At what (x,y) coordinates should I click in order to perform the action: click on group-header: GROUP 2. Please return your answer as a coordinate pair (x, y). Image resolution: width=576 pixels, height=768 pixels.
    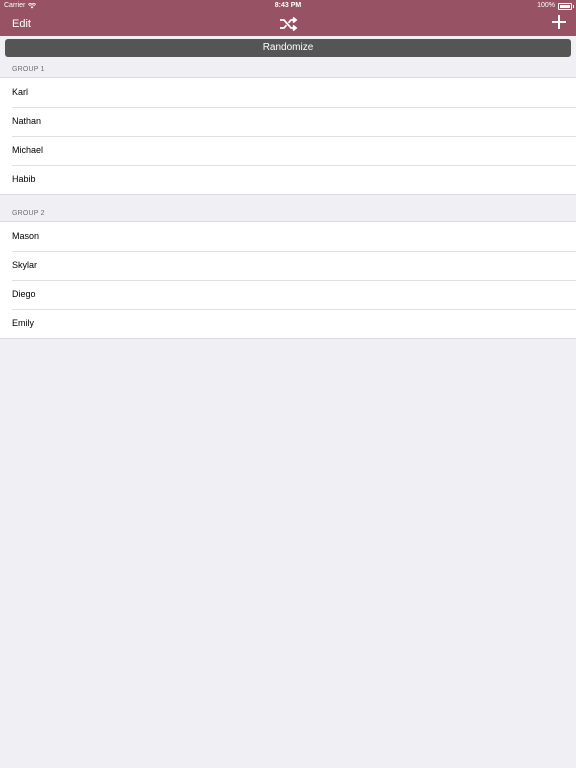
    Looking at the image, I should click on (28, 213).